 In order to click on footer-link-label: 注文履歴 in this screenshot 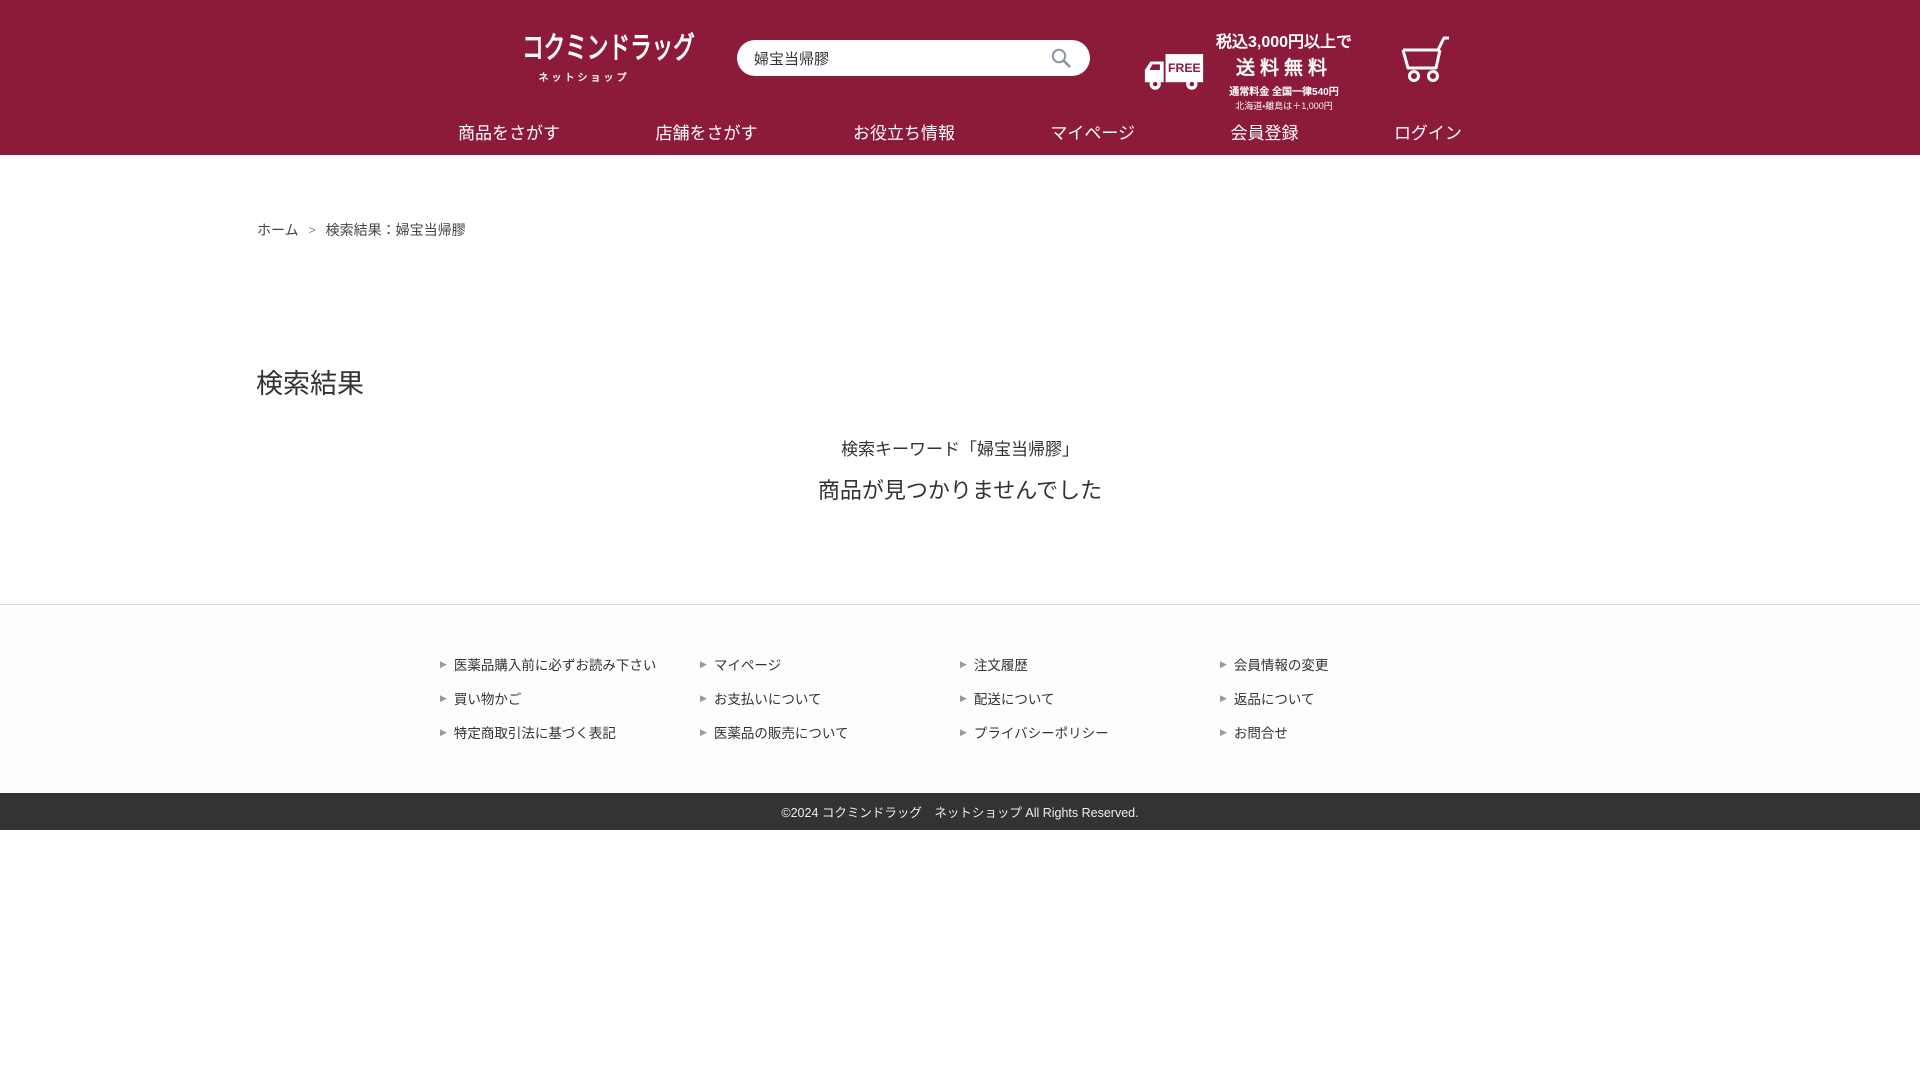, I will do `click(1000, 665)`.